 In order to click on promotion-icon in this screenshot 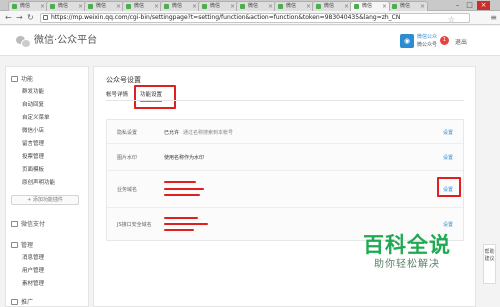, I will do `click(14, 301)`.